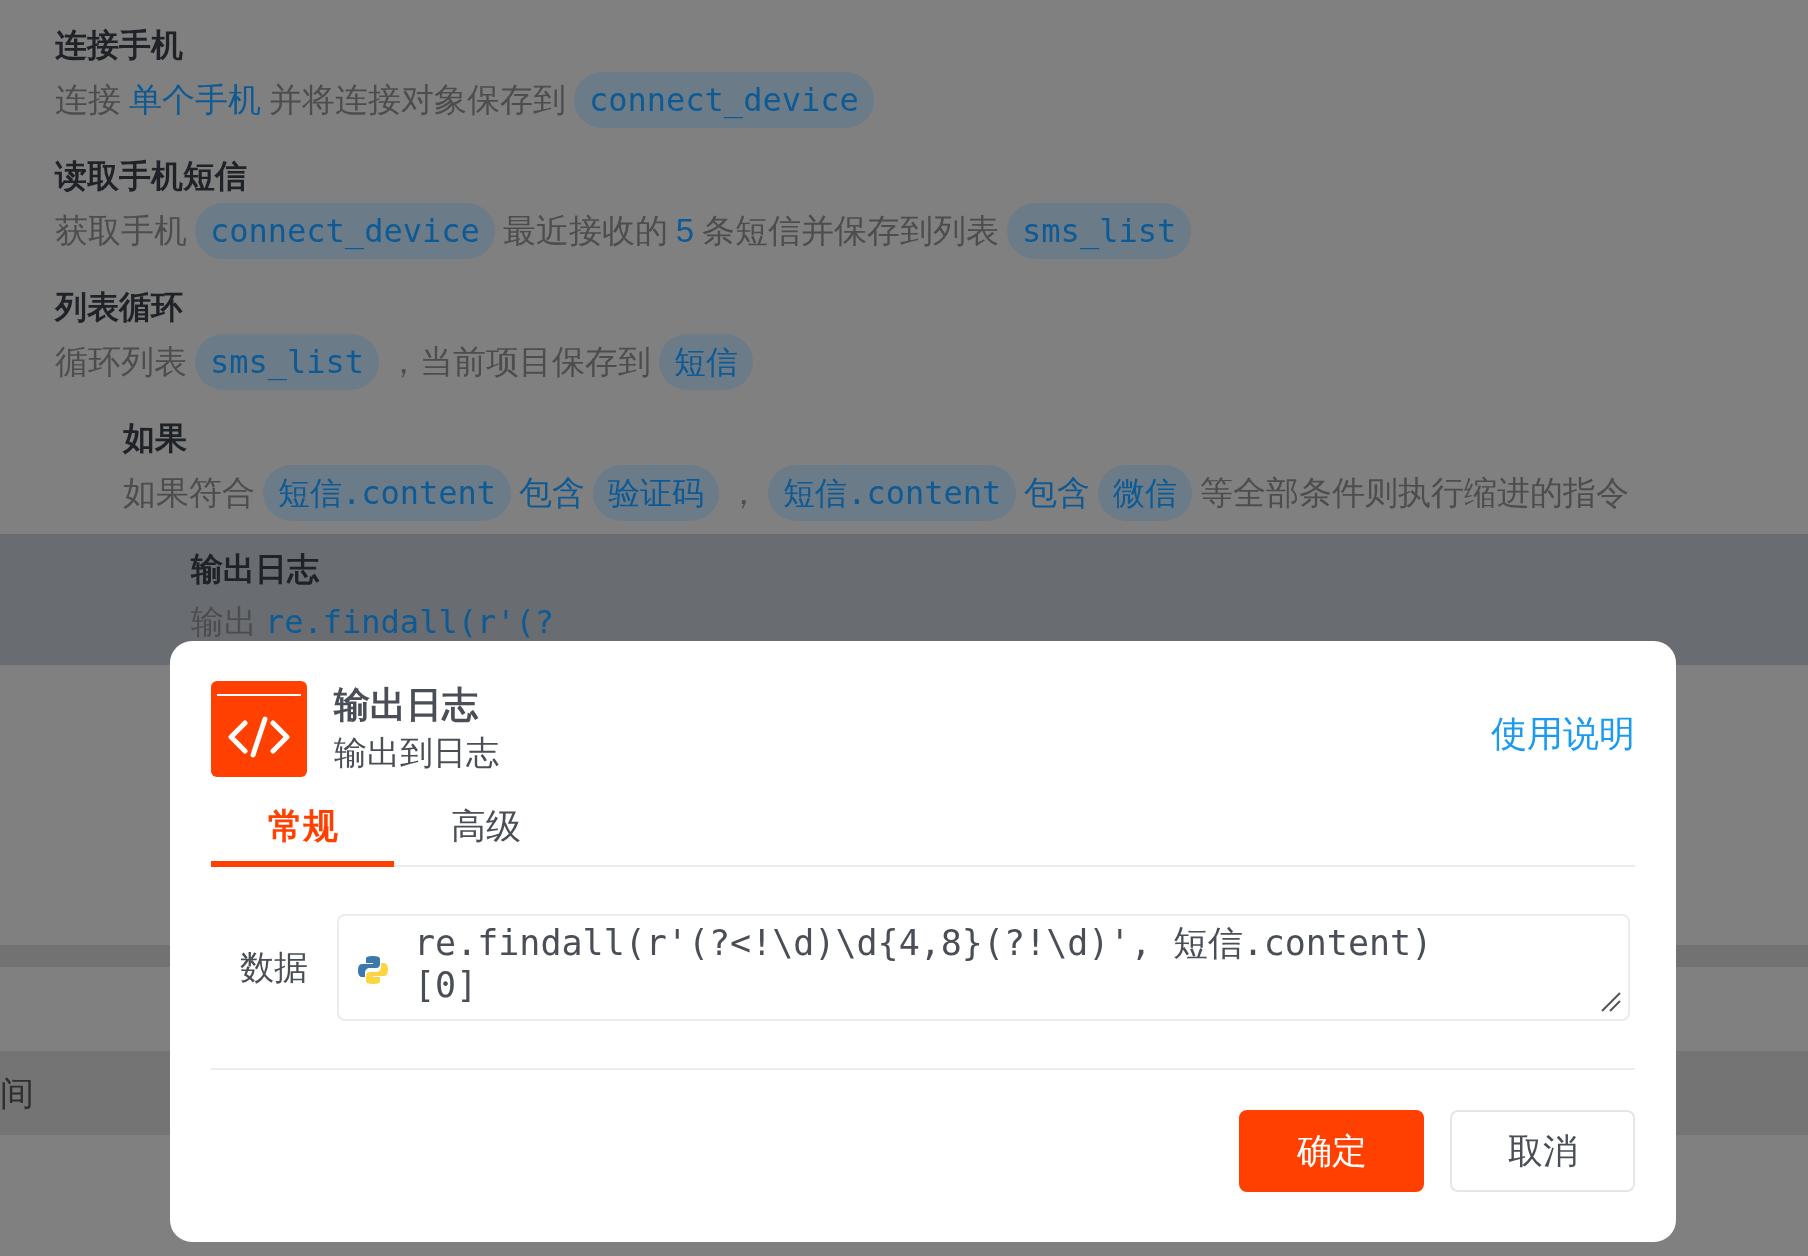 This screenshot has width=1808, height=1256. Describe the element at coordinates (119, 307) in the screenshot. I see `step-title: 列表循环` at that location.